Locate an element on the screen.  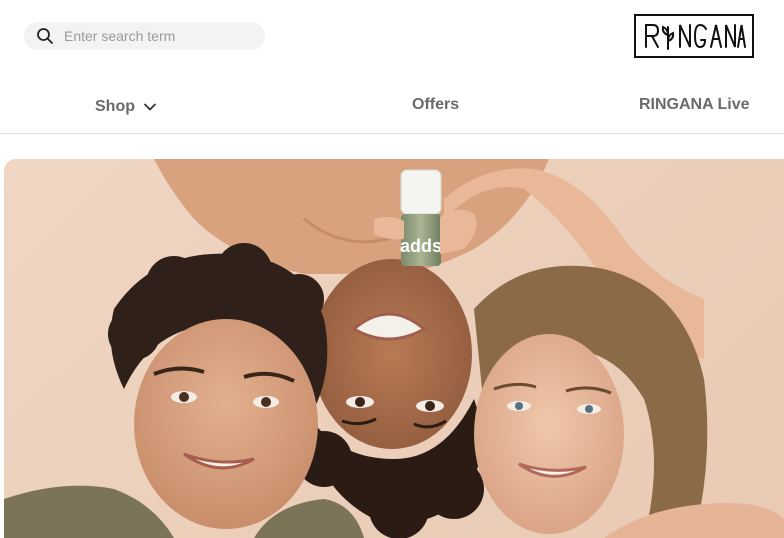
search-bar is located at coordinates (144, 36).